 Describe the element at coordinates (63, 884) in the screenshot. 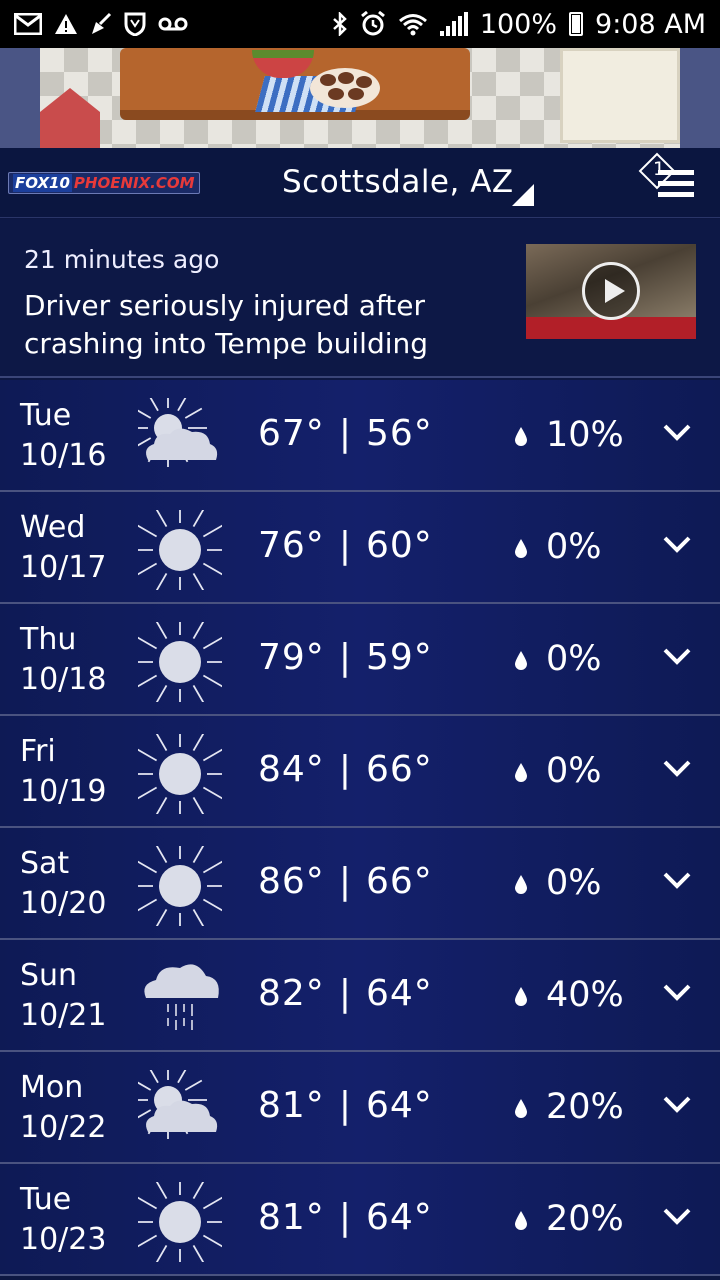

I see `forecast-day: Sat 10/20` at that location.